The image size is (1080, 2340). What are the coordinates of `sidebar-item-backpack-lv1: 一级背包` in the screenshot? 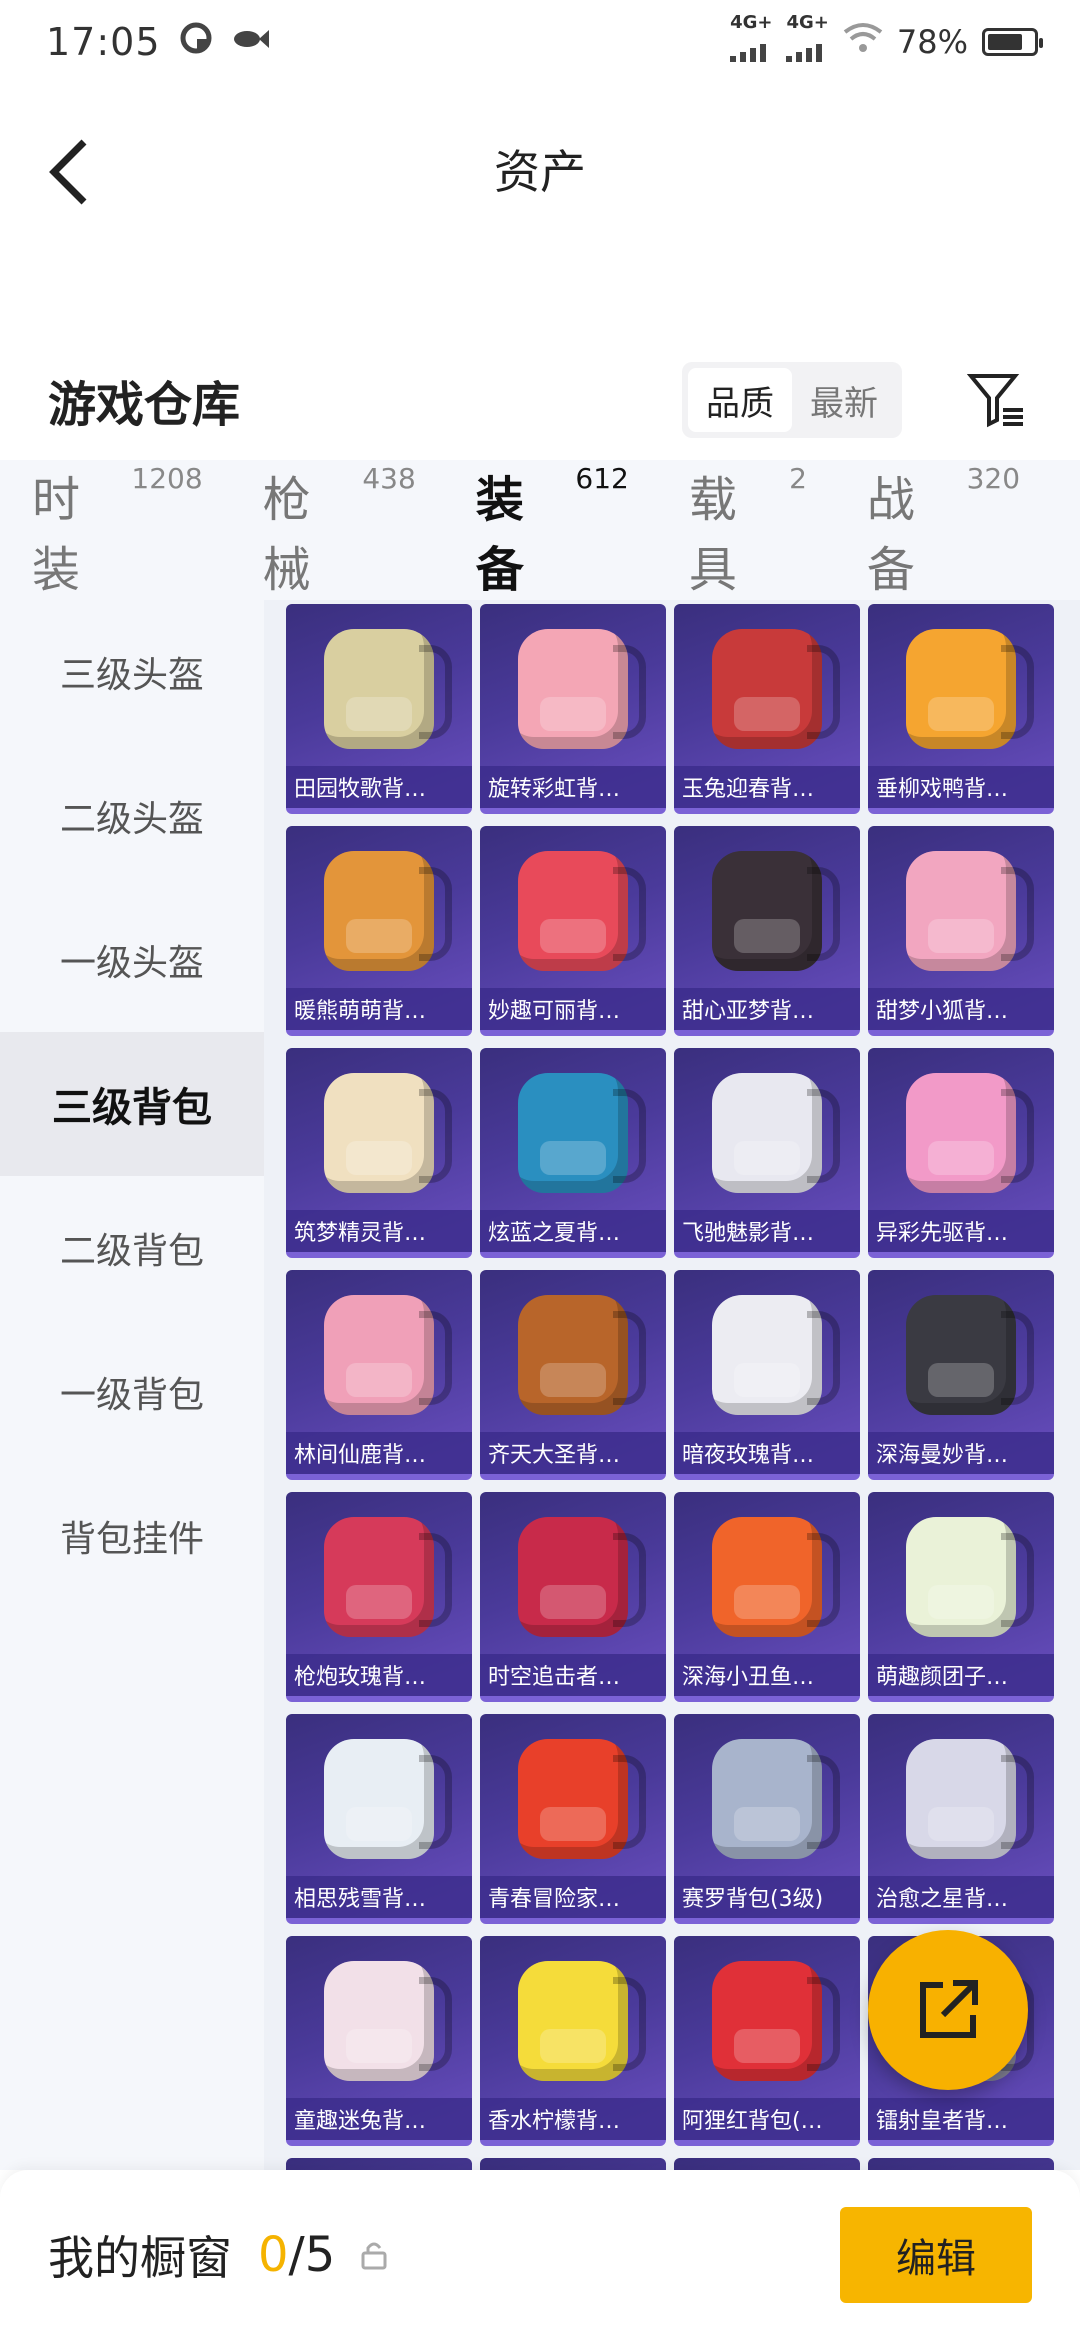 It's located at (132, 1392).